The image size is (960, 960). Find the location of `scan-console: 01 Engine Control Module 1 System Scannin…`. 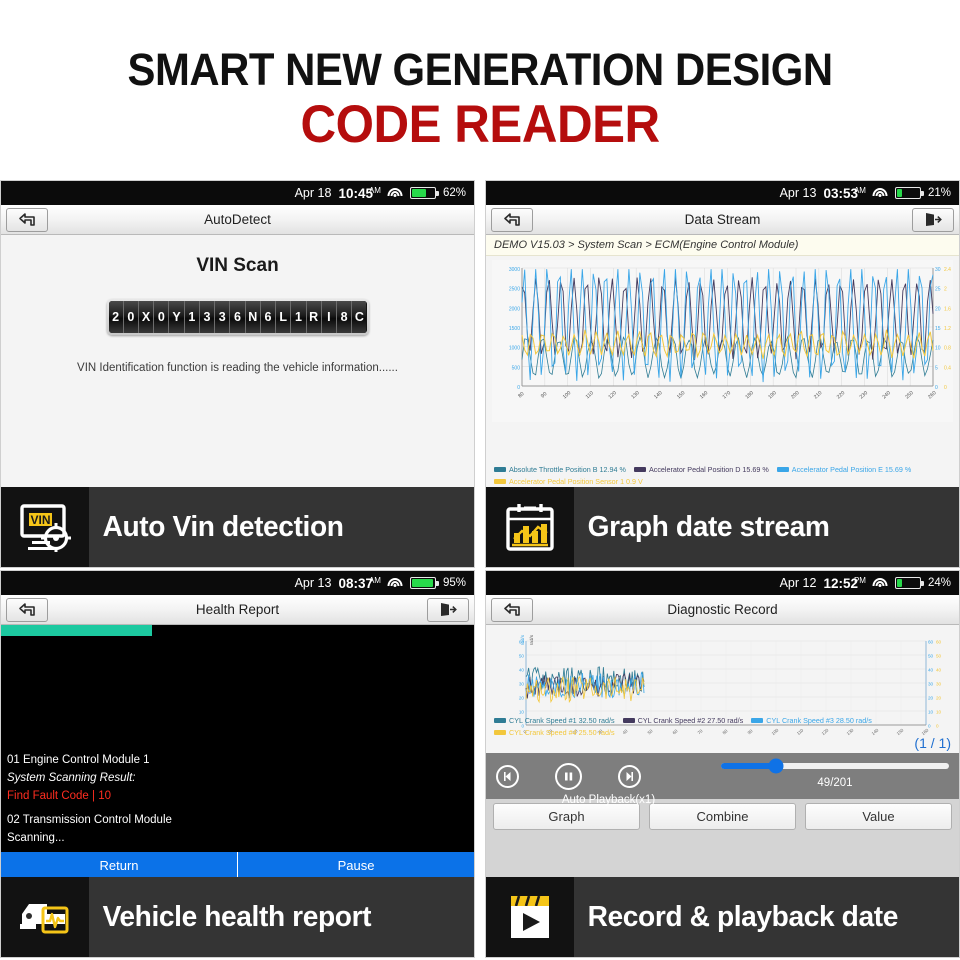

scan-console: 01 Engine Control Module 1 System Scannin… is located at coordinates (237, 752).